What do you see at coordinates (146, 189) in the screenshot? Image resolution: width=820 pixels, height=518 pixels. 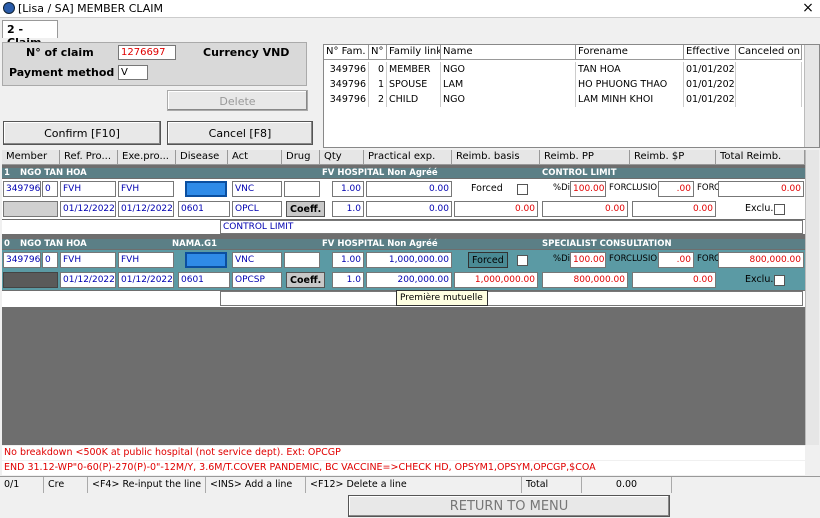 I see `line-1-exe-pro: FVH` at bounding box center [146, 189].